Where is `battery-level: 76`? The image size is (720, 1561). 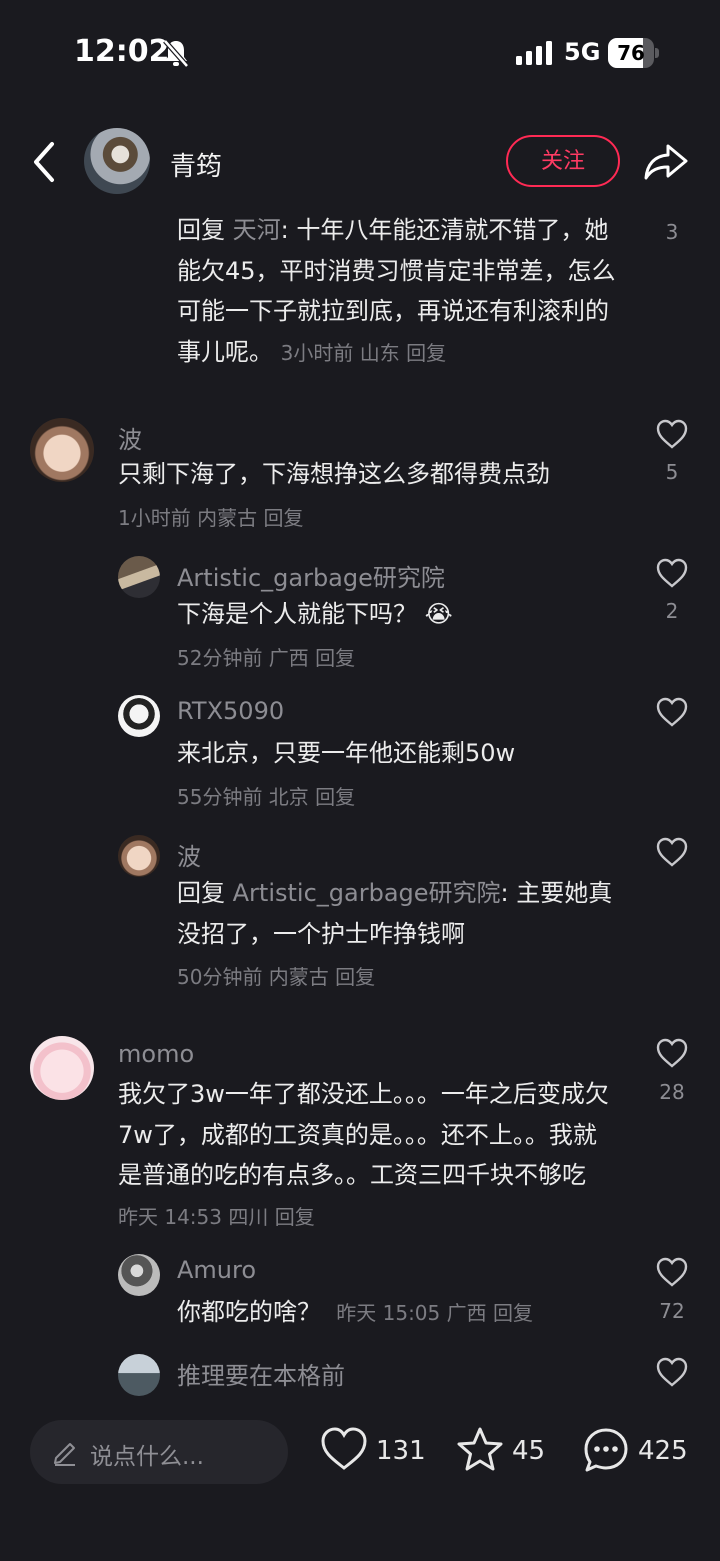 battery-level: 76 is located at coordinates (631, 53).